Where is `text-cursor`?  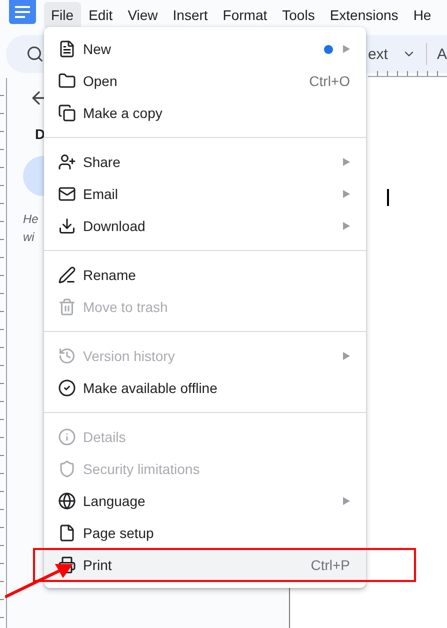
text-cursor is located at coordinates (388, 197).